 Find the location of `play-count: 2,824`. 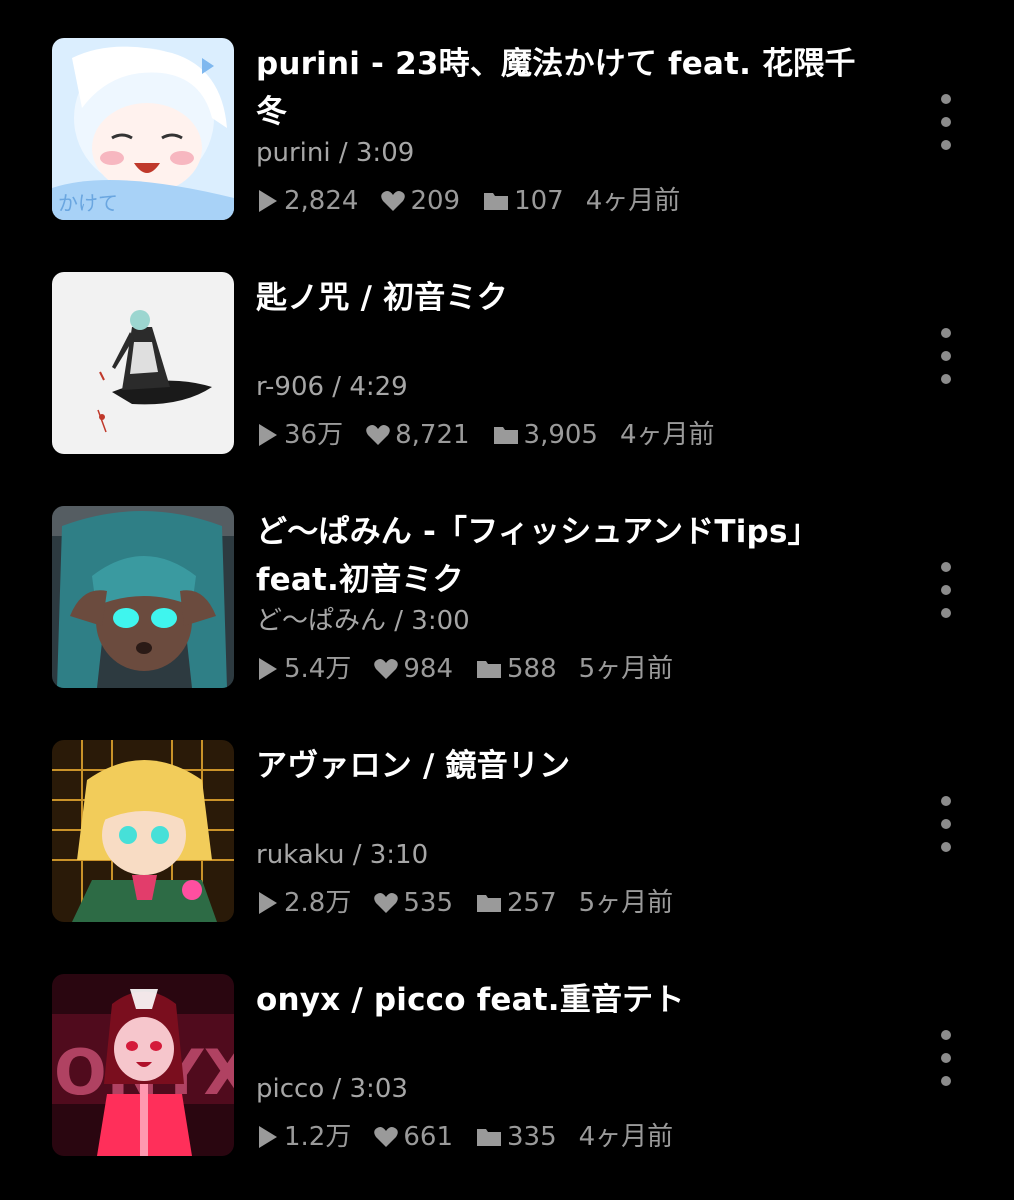

play-count: 2,824 is located at coordinates (307, 201).